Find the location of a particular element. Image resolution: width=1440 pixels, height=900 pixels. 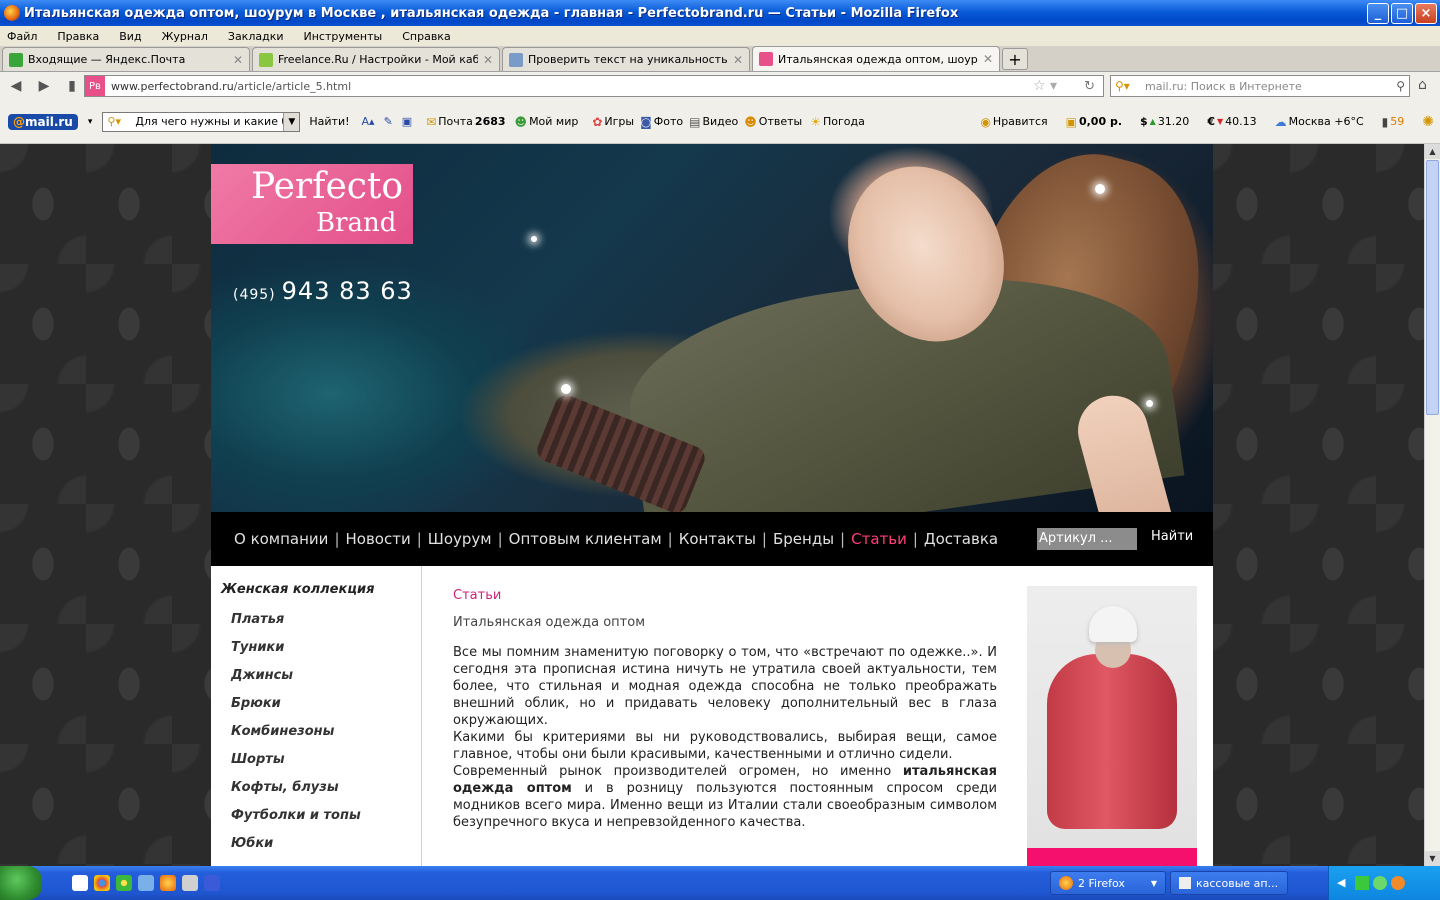

collection-title: Женская коллекция is located at coordinates (297, 589).